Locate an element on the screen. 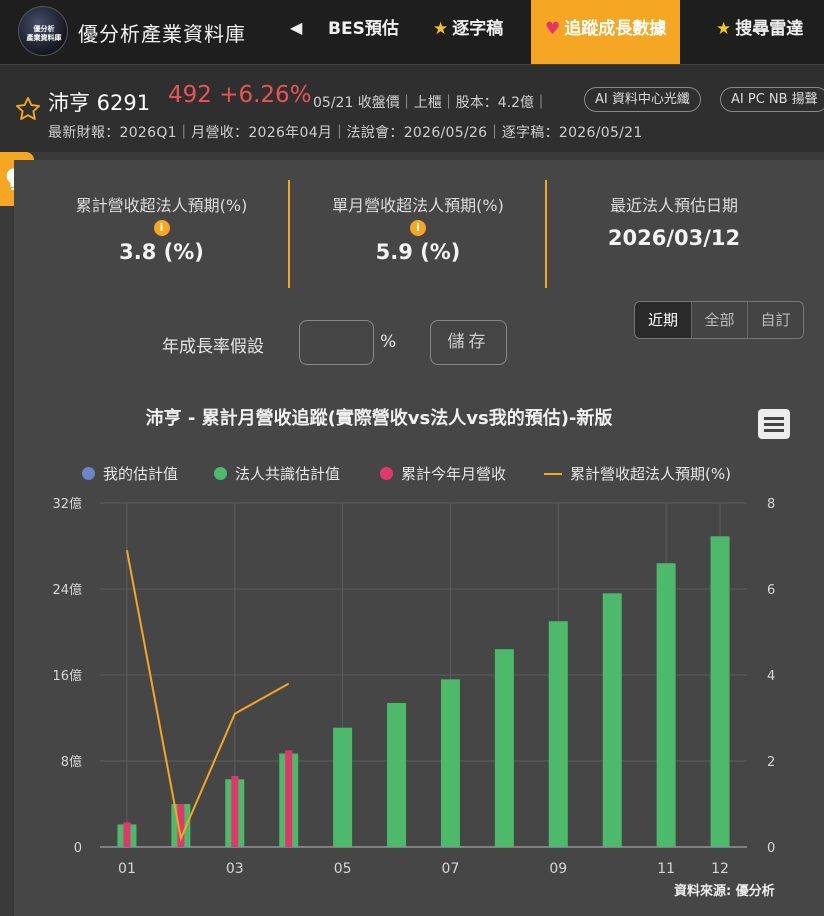 This screenshot has height=916, width=824. x-tick-label: 11 is located at coordinates (666, 869).